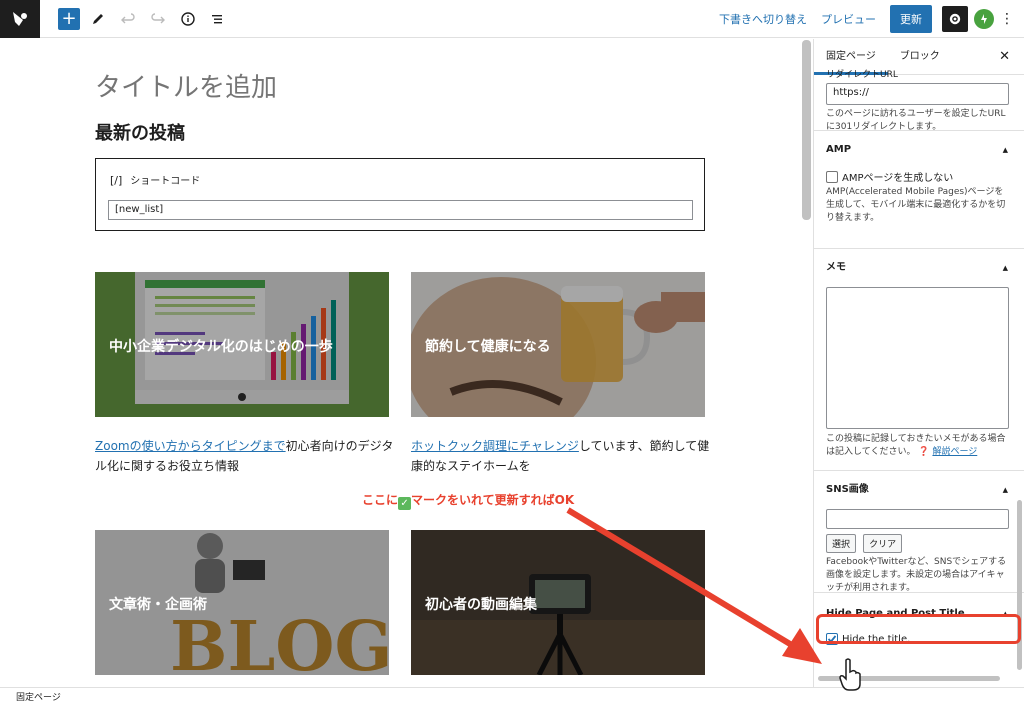 The height and width of the screenshot is (704, 1024). I want to click on annotation-arrow-icon, so click(694, 585).